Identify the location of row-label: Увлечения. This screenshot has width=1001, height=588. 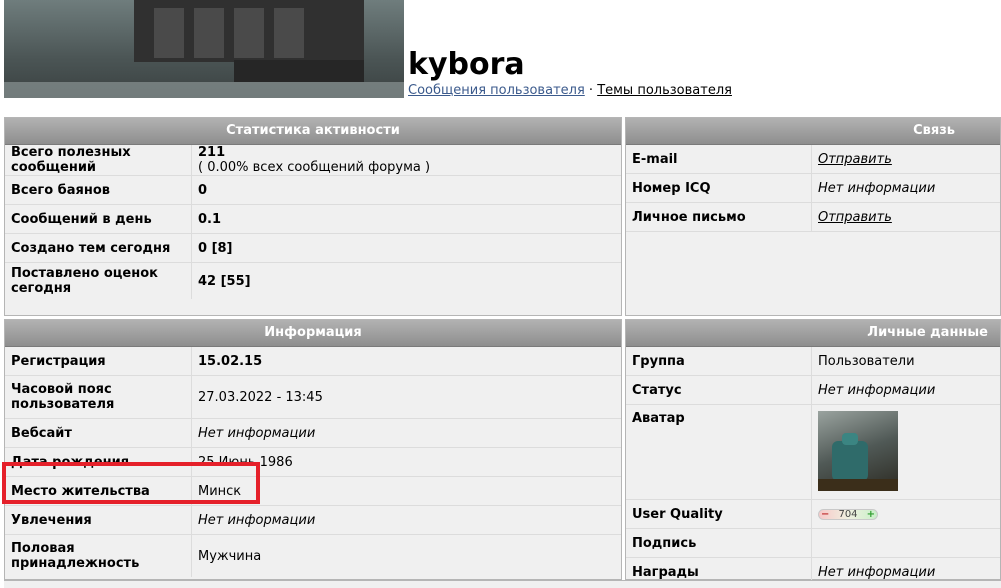
(98, 520).